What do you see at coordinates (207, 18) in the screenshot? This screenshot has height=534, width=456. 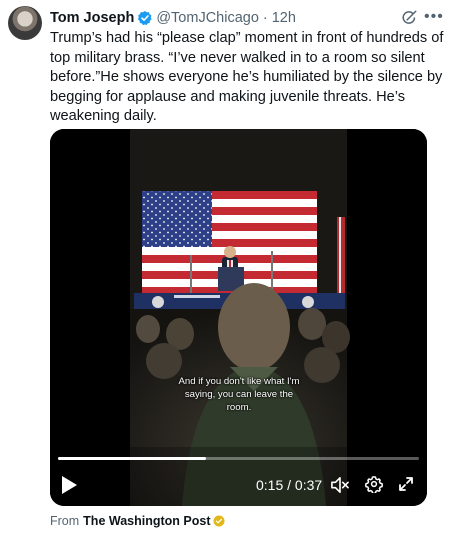 I see `author-handle: @TomJChicago` at bounding box center [207, 18].